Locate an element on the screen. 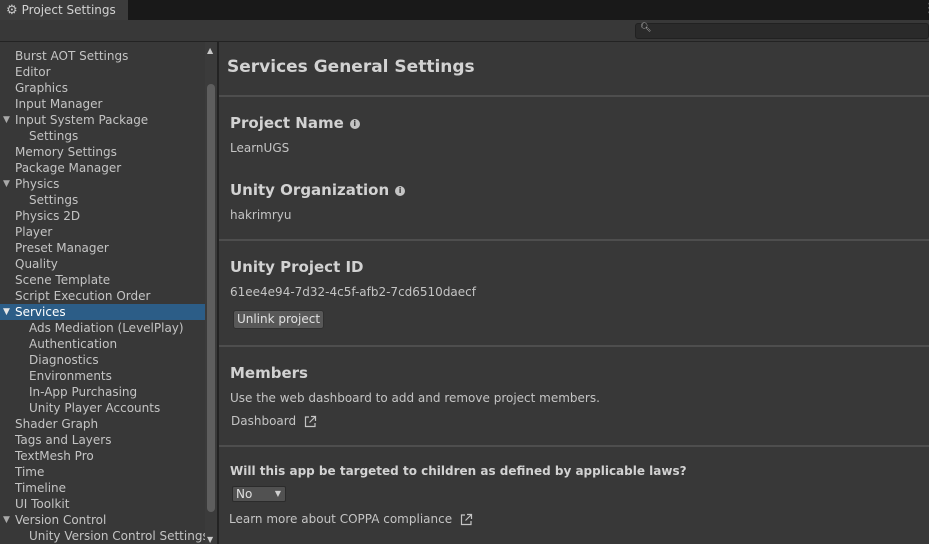 The height and width of the screenshot is (544, 929). sidebar-item: ▼ Input System Package is located at coordinates (102, 120).